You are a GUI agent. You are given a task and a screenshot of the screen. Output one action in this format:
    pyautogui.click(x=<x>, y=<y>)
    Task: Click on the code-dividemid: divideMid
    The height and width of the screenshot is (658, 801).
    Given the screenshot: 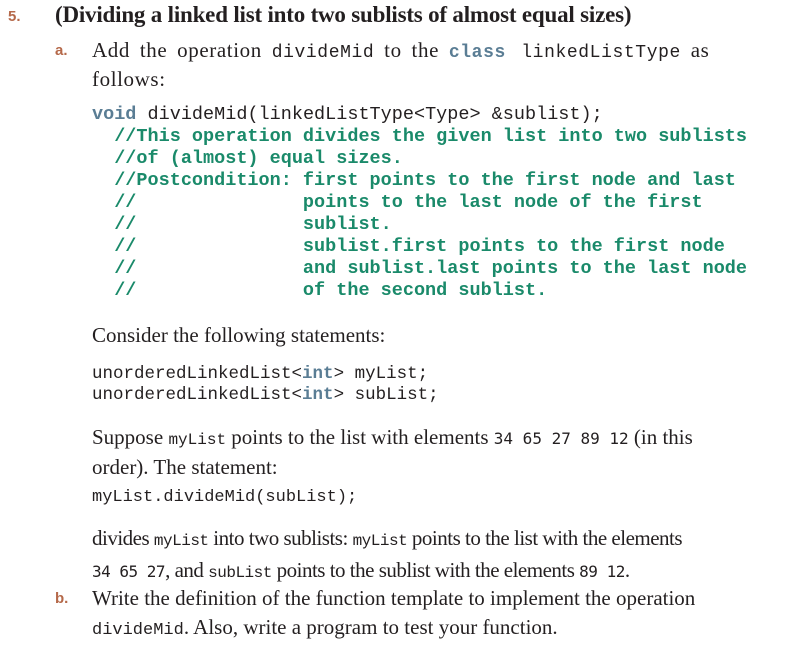 What is the action you would take?
    pyautogui.click(x=323, y=53)
    